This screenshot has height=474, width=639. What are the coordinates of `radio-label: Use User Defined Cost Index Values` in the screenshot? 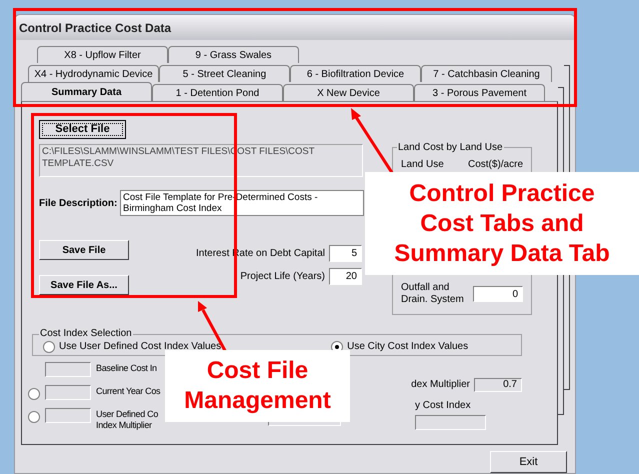 It's located at (140, 347).